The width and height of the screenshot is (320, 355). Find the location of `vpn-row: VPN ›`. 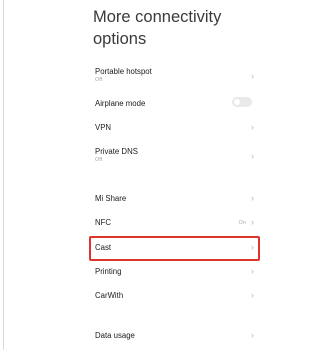

vpn-row: VPN › is located at coordinates (172, 134).